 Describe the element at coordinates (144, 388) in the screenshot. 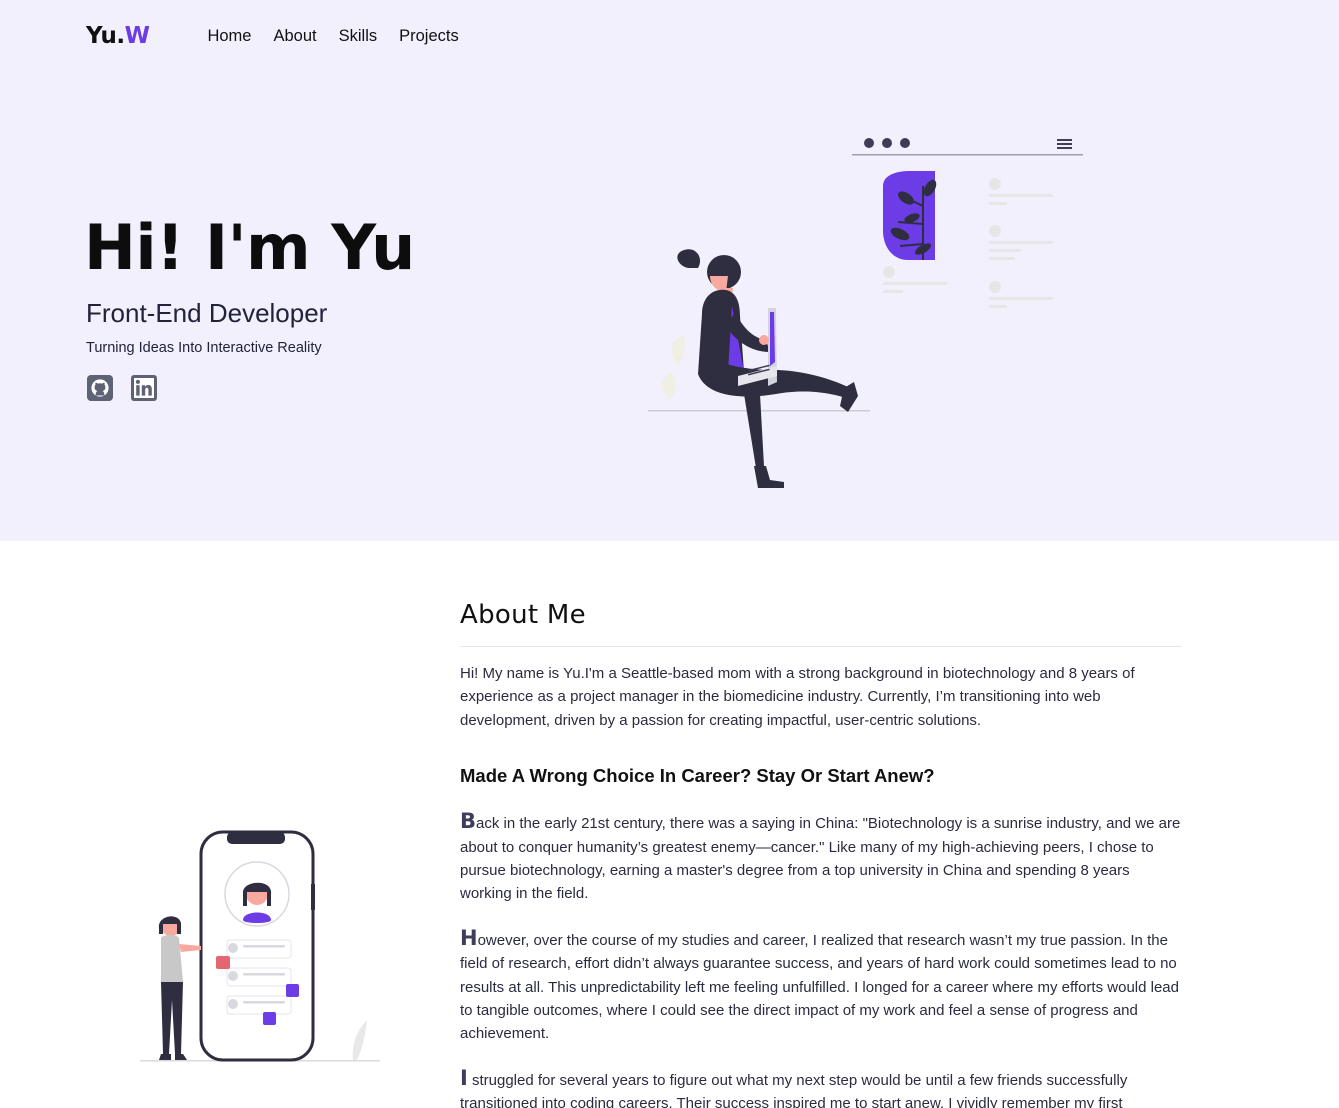

I see `linkedin-icon` at that location.